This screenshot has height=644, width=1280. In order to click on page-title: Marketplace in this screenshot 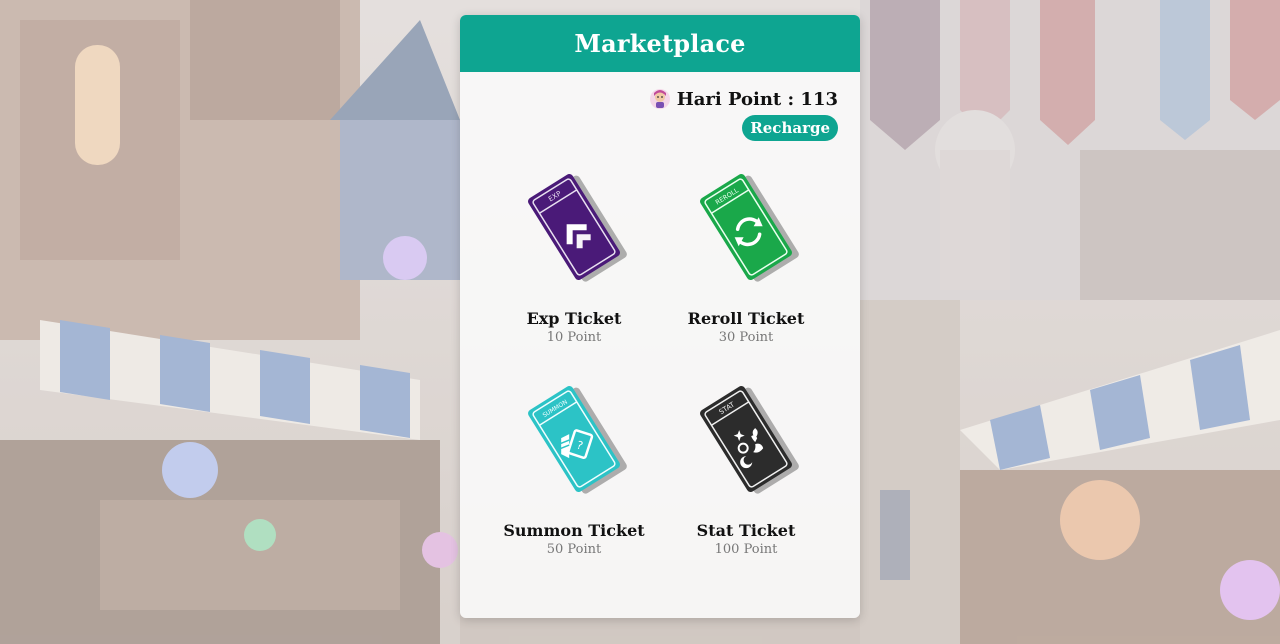, I will do `click(660, 43)`.